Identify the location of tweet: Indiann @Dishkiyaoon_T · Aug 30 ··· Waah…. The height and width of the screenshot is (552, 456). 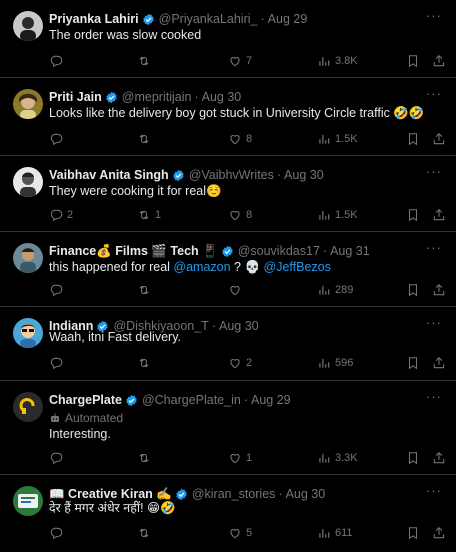
(228, 344).